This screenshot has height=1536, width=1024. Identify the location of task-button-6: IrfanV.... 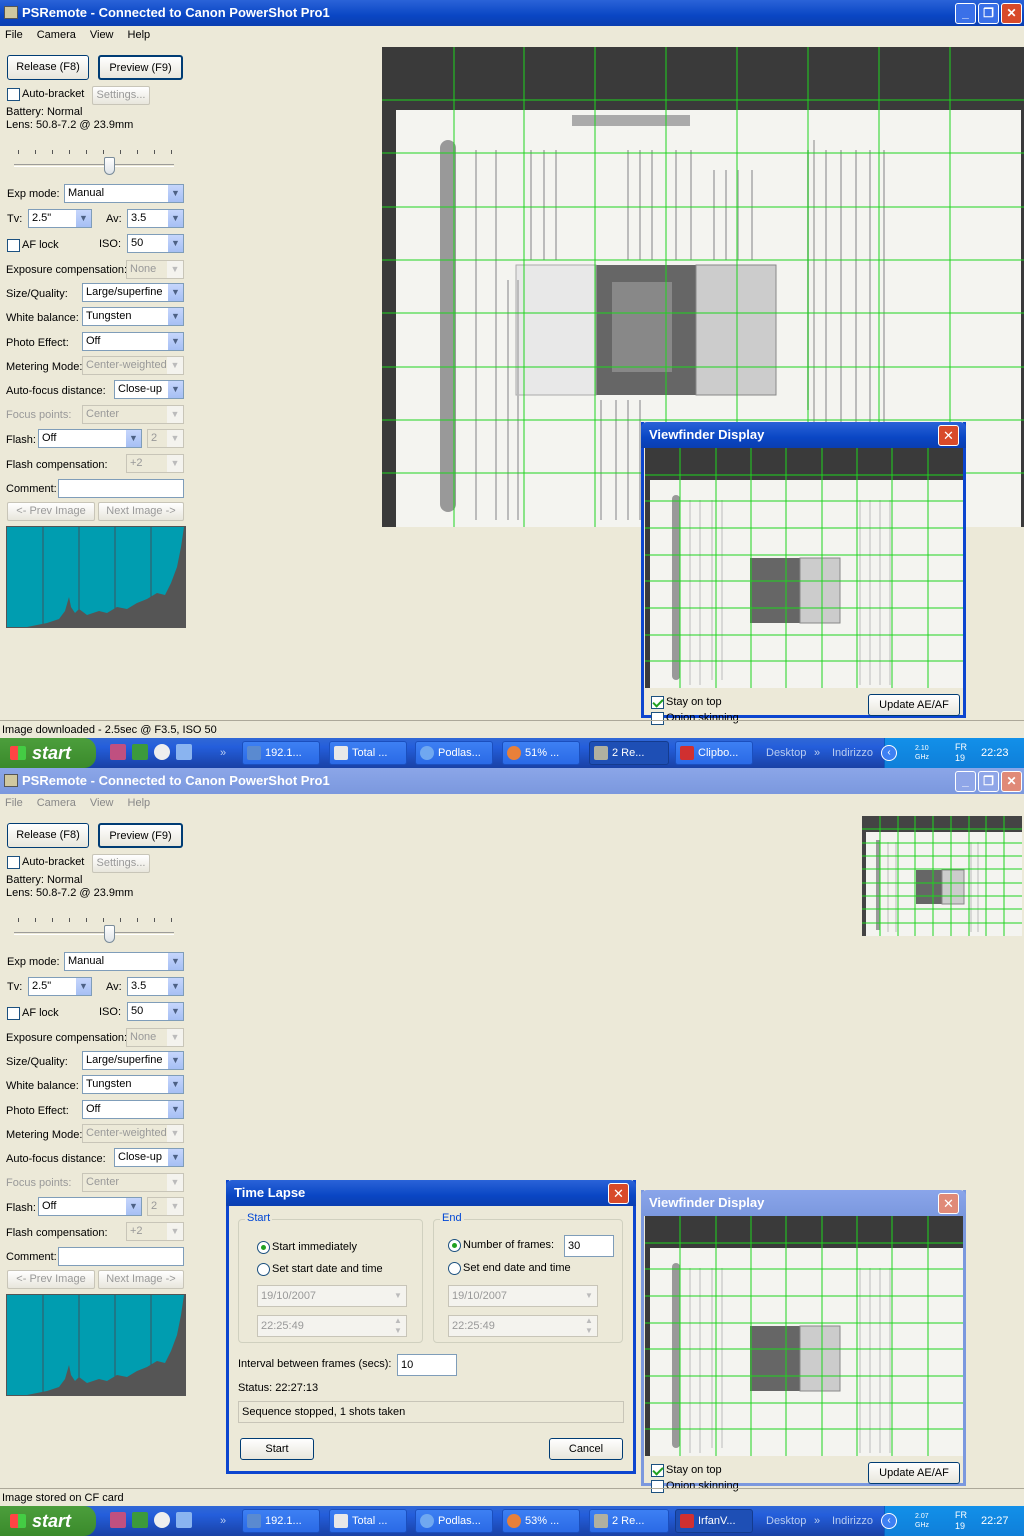
(714, 1521).